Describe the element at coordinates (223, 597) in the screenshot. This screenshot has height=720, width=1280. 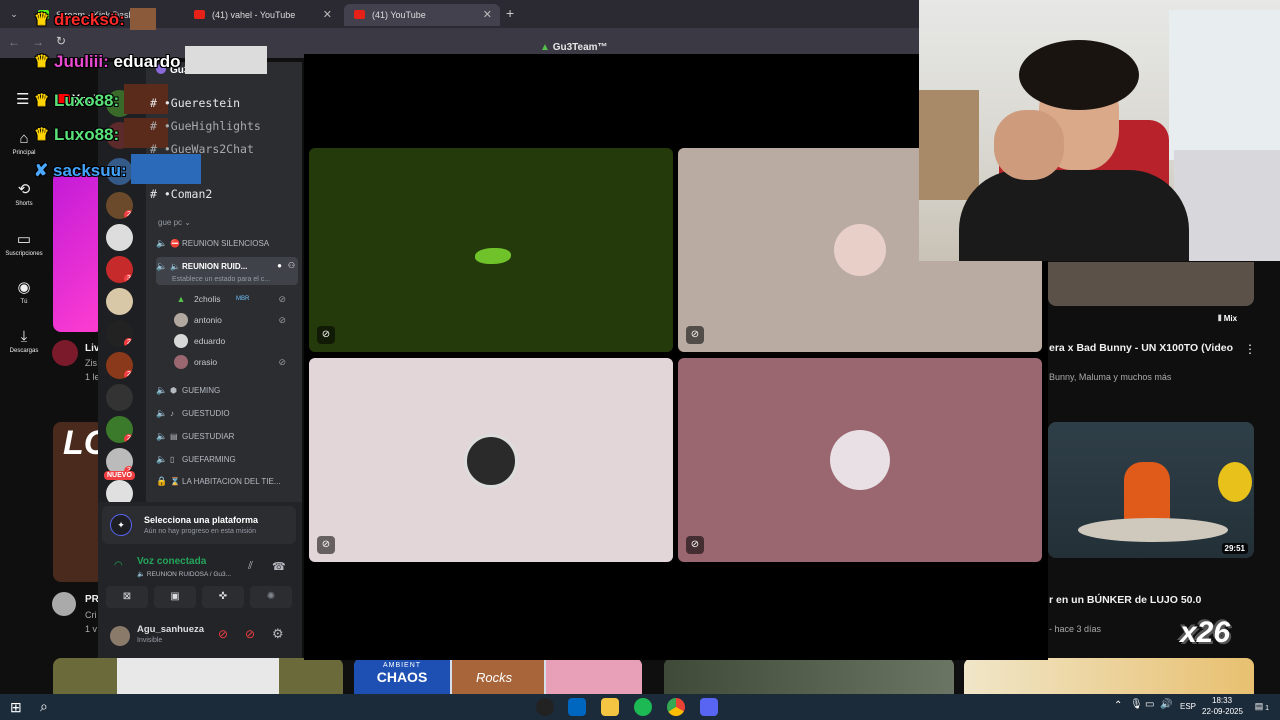
I see `activities-button: ✜` at that location.